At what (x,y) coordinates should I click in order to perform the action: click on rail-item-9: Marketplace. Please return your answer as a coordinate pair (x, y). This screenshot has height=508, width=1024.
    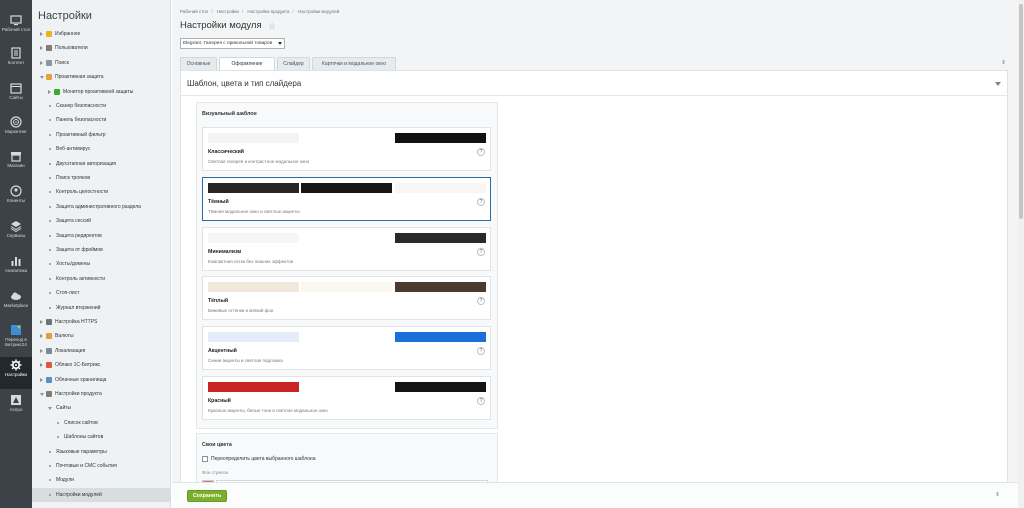
    Looking at the image, I should click on (16, 304).